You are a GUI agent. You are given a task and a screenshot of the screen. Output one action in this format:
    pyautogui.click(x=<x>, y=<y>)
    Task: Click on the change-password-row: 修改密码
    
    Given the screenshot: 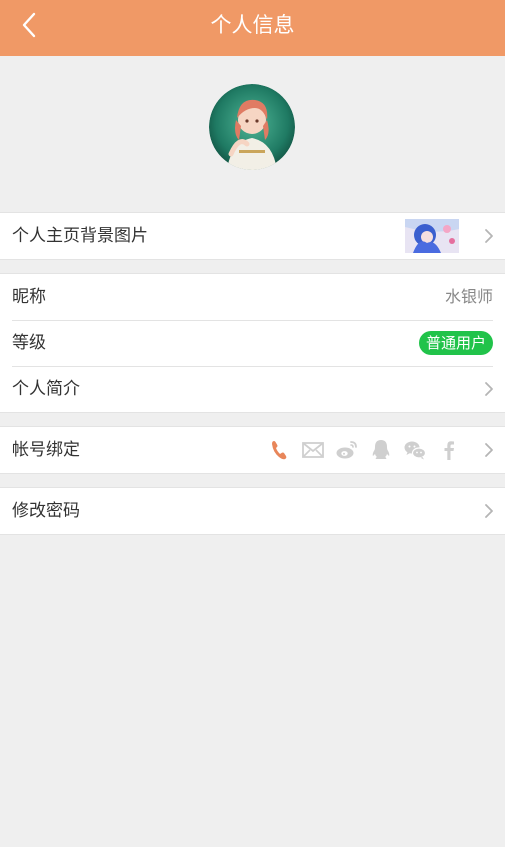 What is the action you would take?
    pyautogui.click(x=252, y=511)
    